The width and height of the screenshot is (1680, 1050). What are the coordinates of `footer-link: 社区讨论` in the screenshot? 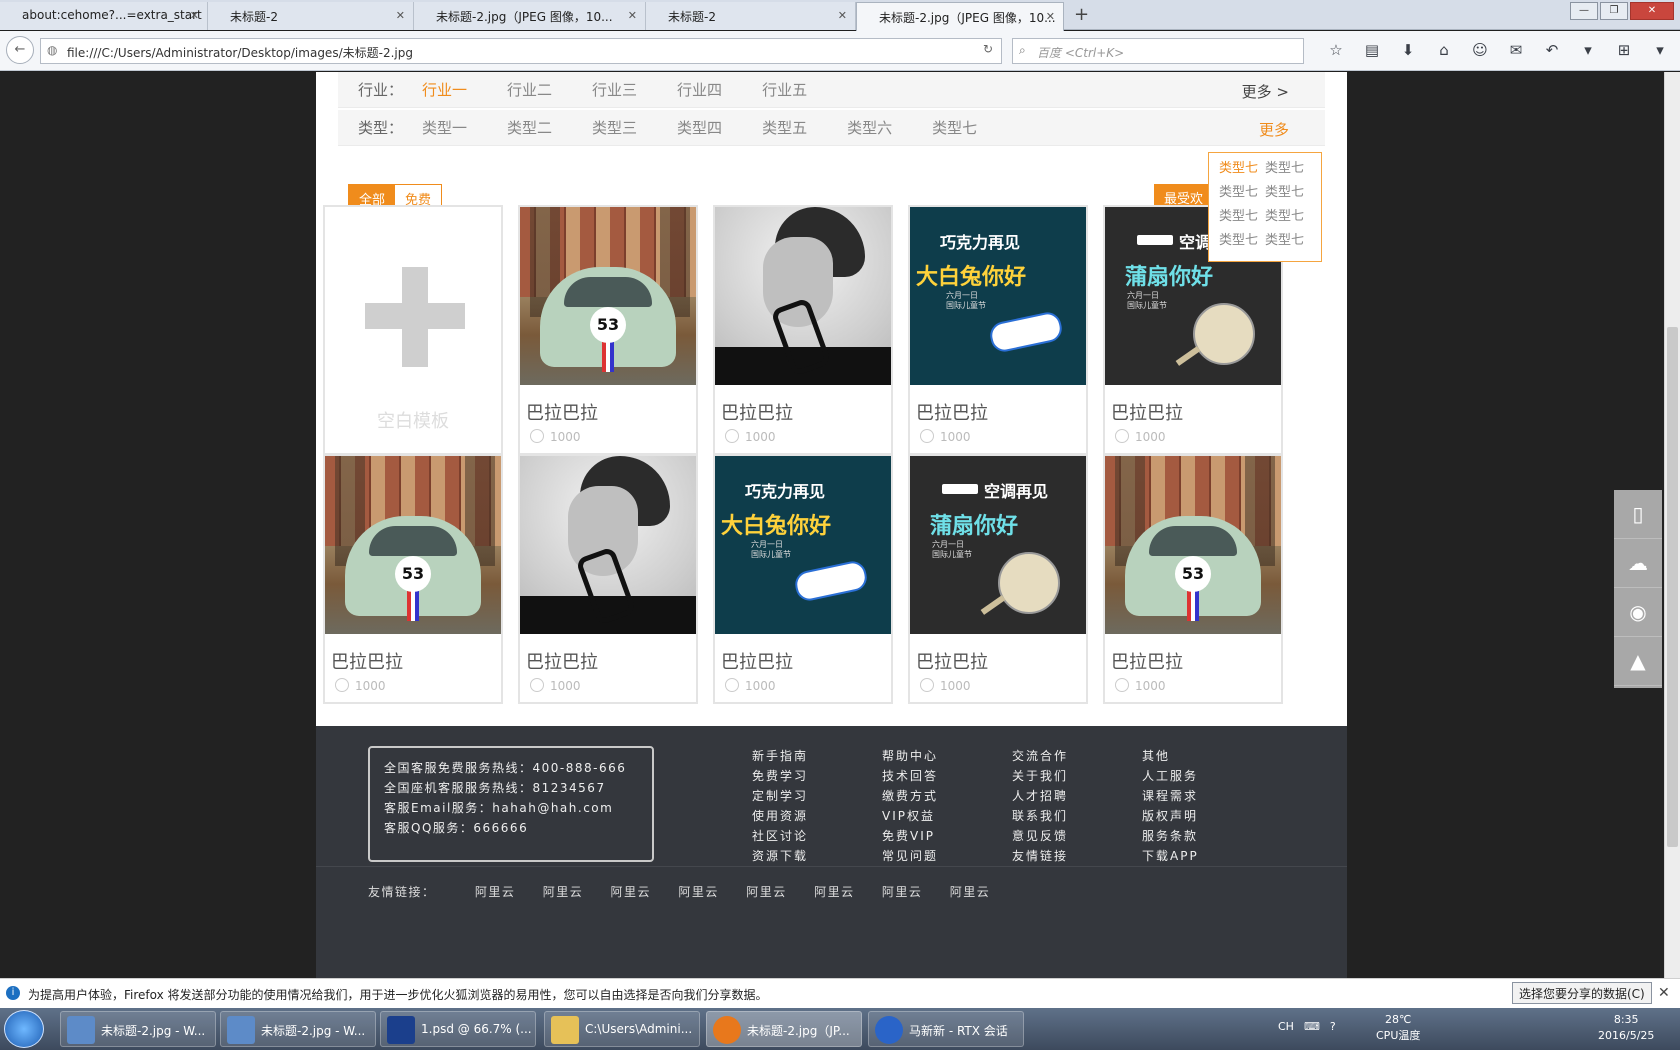 It's located at (812, 836).